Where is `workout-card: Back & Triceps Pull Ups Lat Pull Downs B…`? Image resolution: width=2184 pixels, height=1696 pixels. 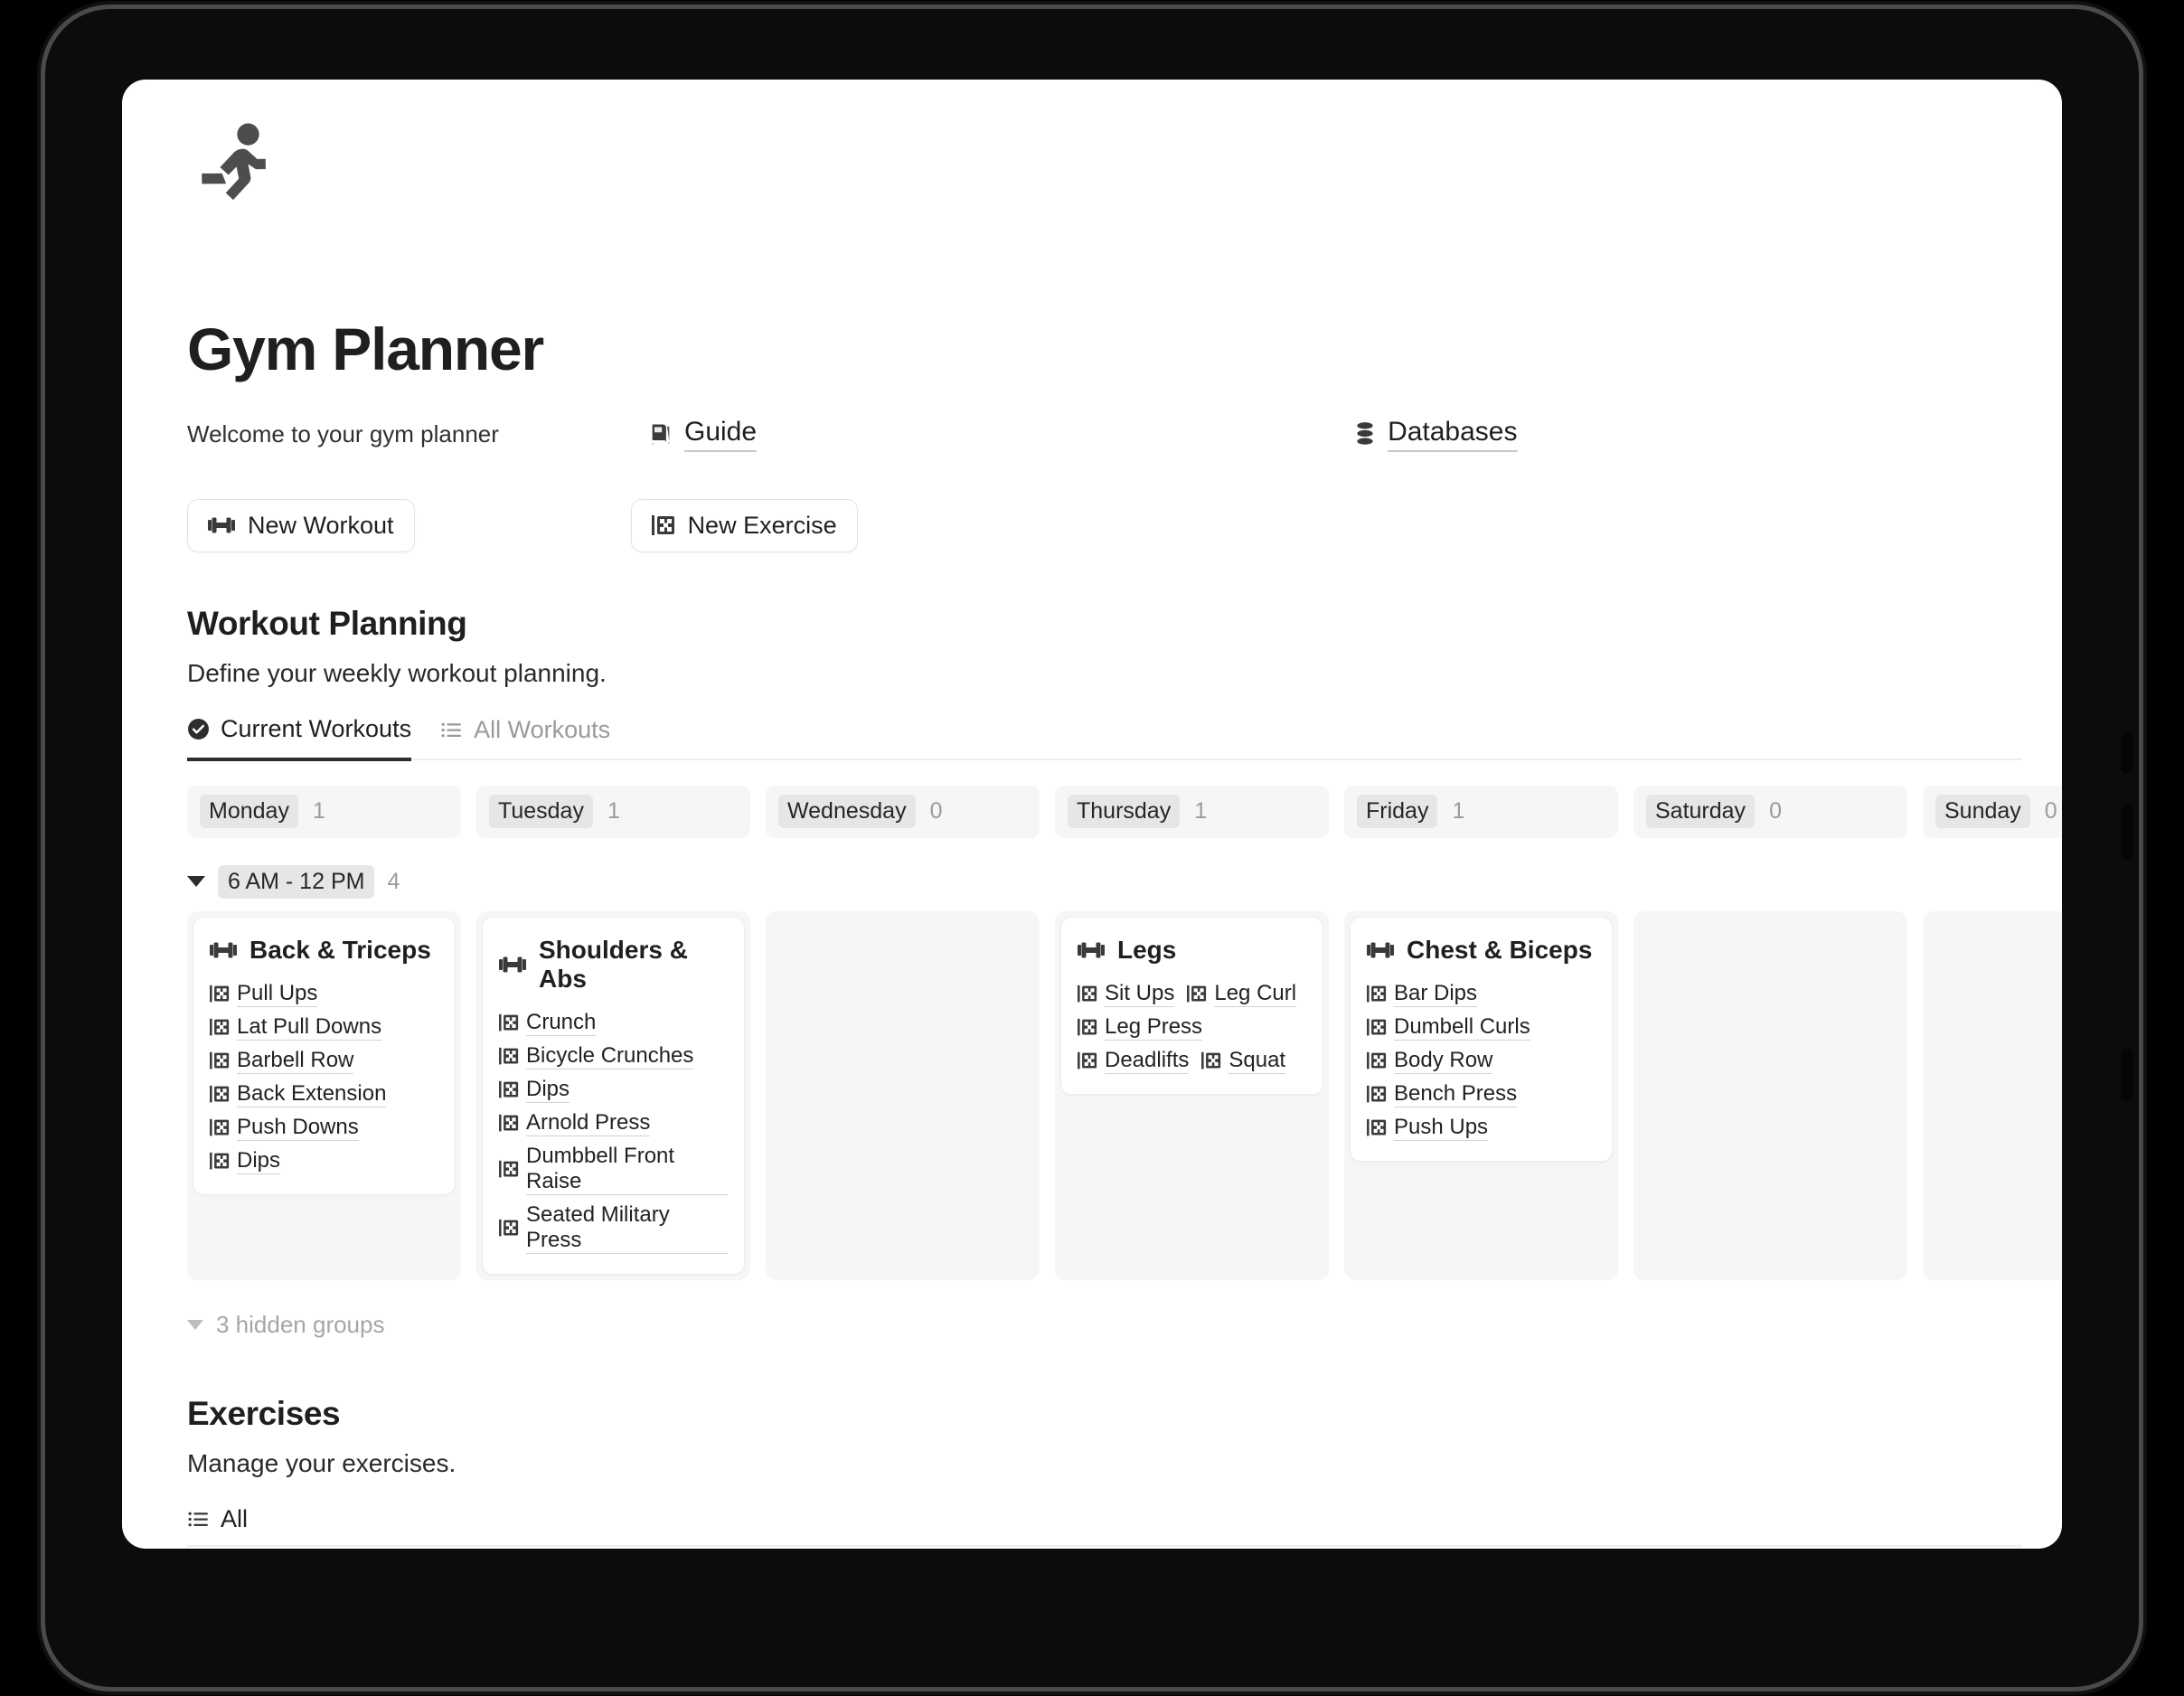
workout-card: Back & Triceps Pull Ups Lat Pull Downs B… is located at coordinates (324, 1055).